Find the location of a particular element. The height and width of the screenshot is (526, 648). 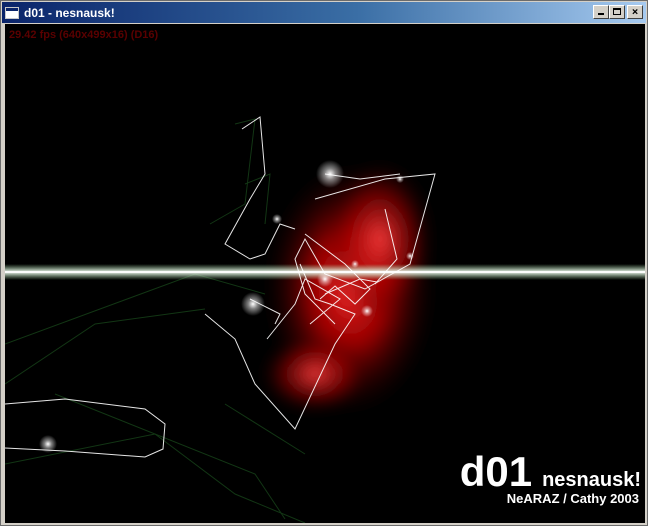

maximize-icon is located at coordinates (617, 11).